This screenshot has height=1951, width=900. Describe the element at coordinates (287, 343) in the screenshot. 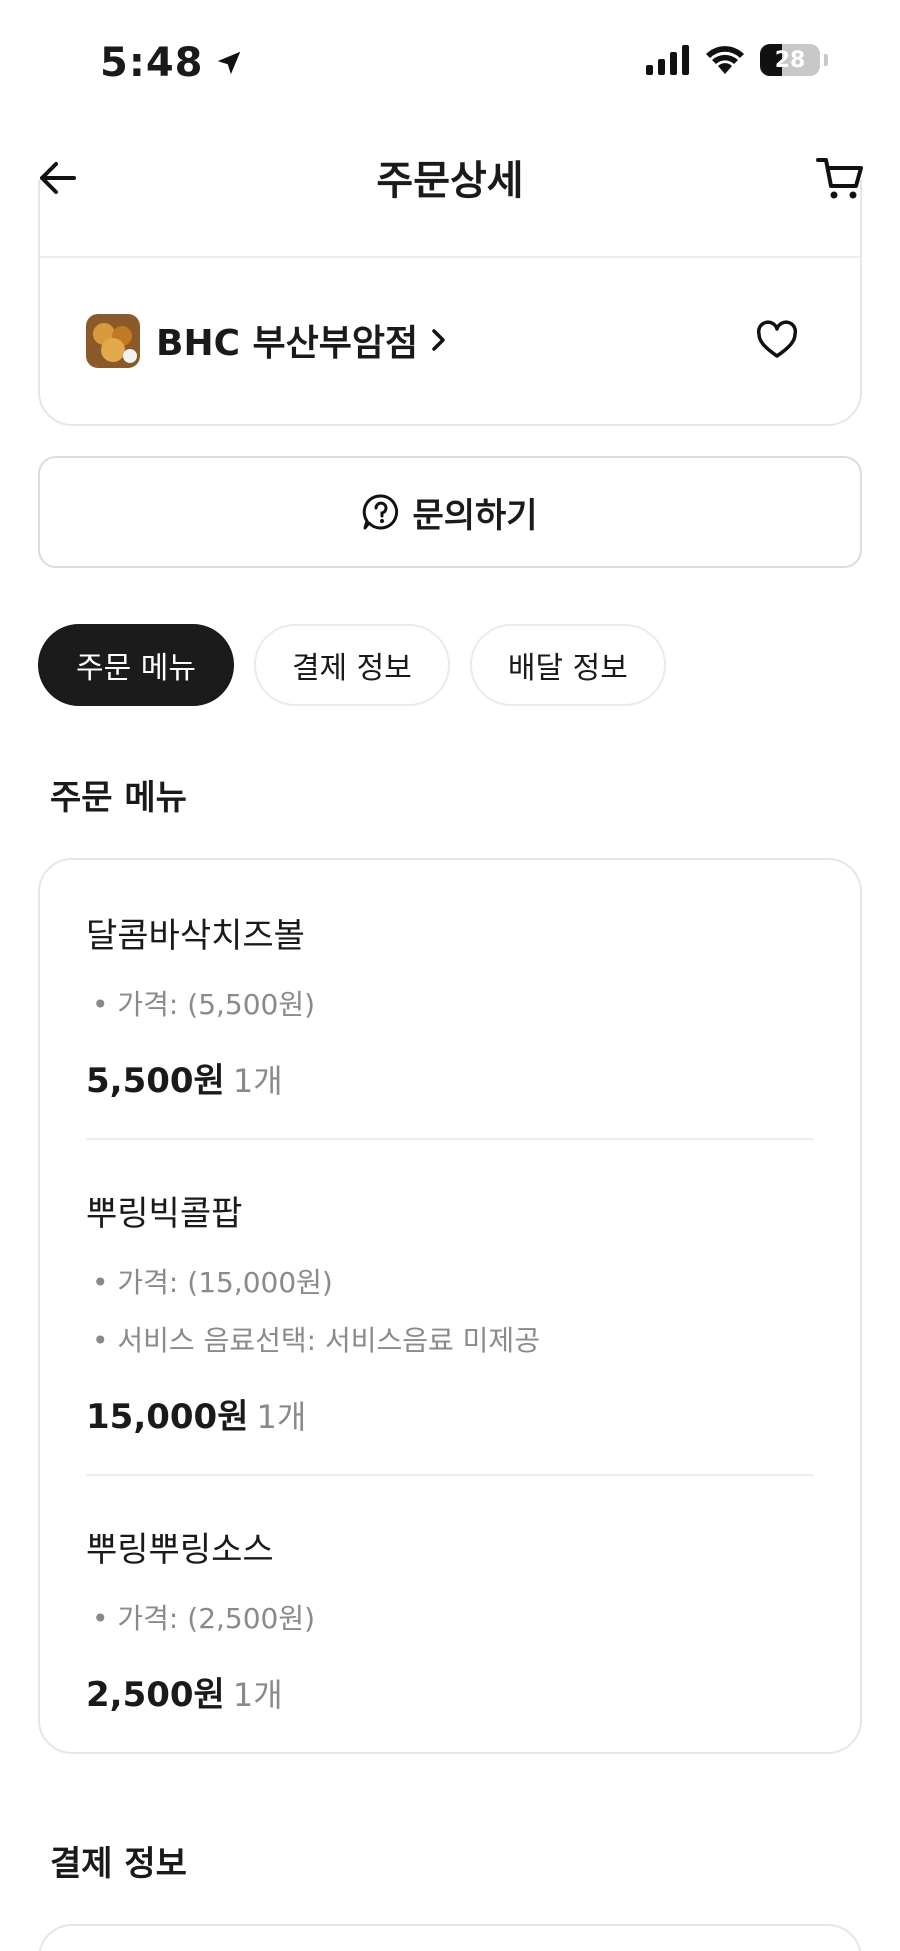

I see `store-name: BHC 부산부암점` at that location.